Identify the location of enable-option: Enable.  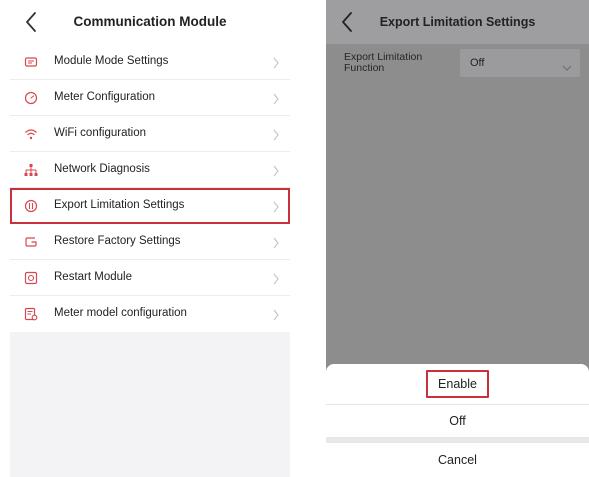
(457, 384).